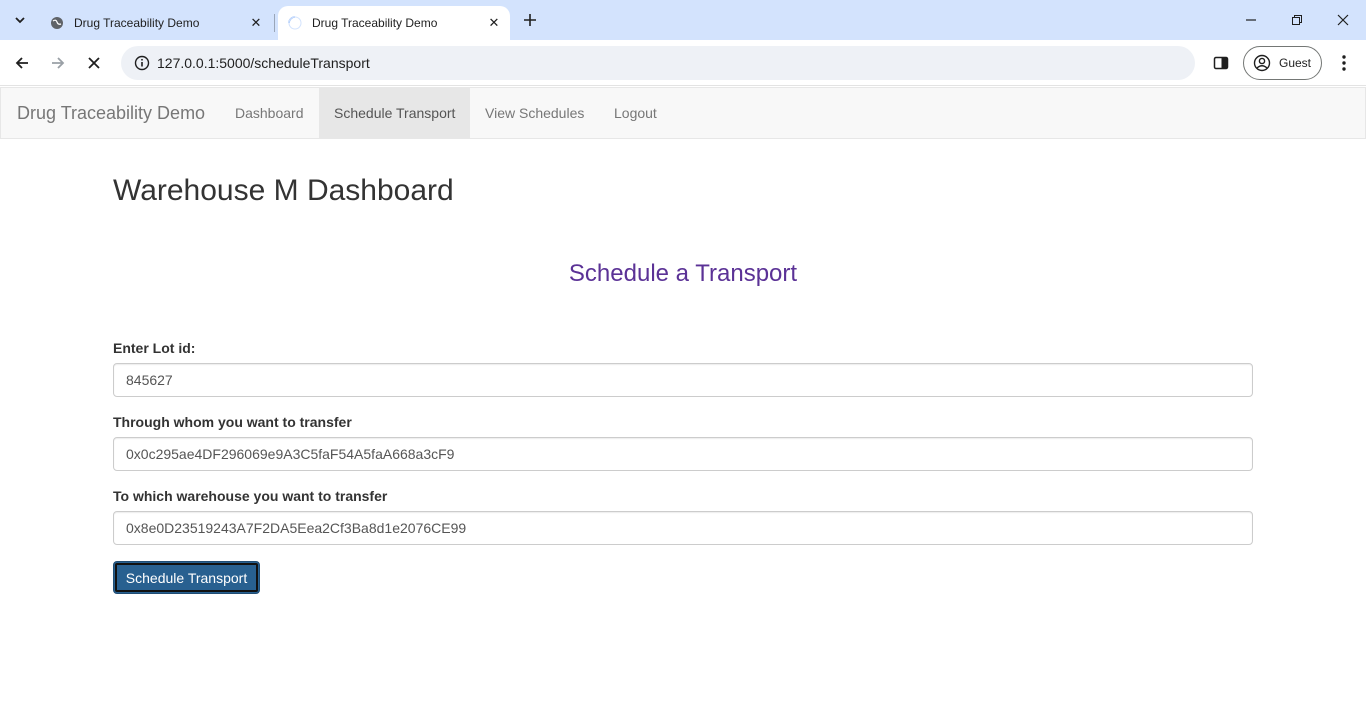  I want to click on globe-icon, so click(57, 23).